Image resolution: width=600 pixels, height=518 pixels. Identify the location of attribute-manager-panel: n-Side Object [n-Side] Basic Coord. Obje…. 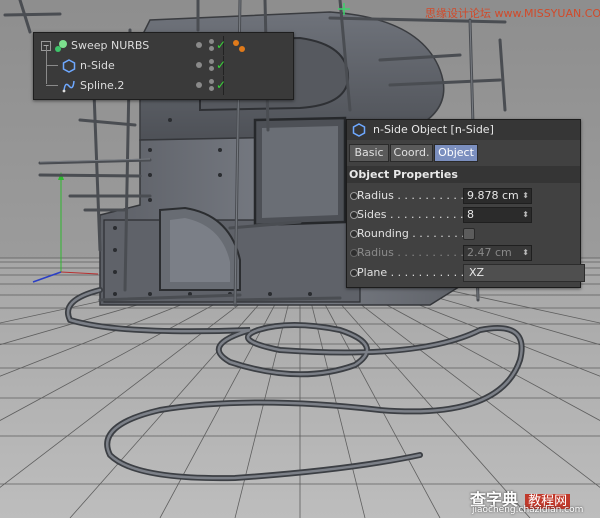
(465, 203).